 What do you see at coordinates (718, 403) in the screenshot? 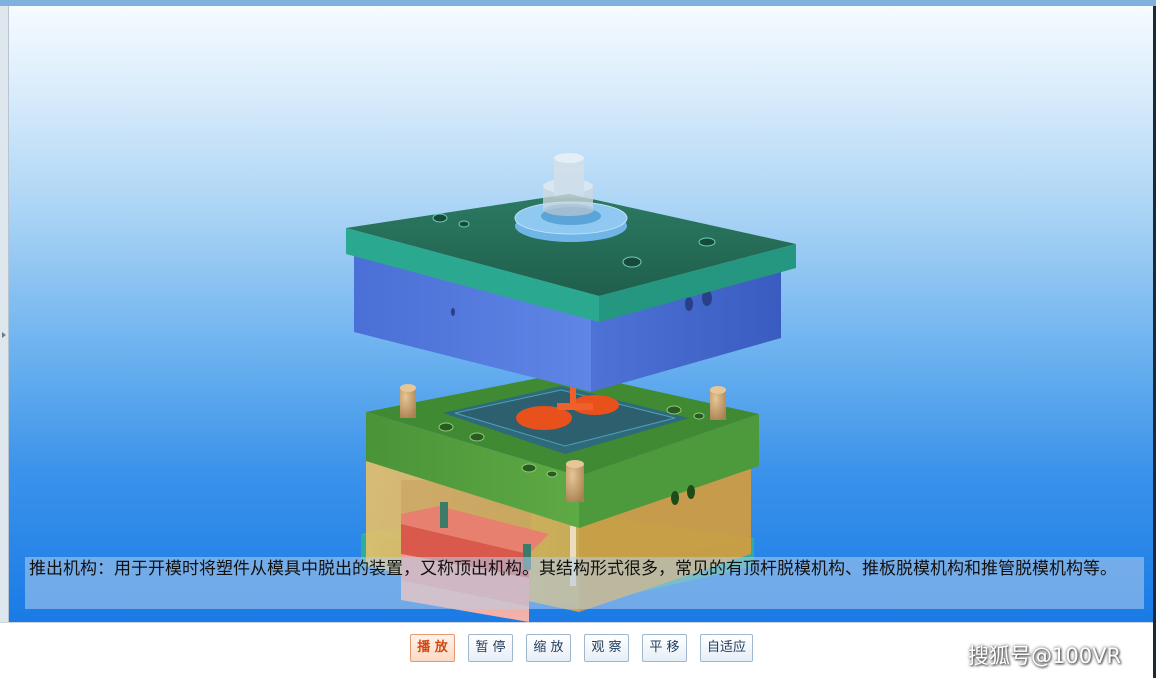
I see `guide-pin-right` at bounding box center [718, 403].